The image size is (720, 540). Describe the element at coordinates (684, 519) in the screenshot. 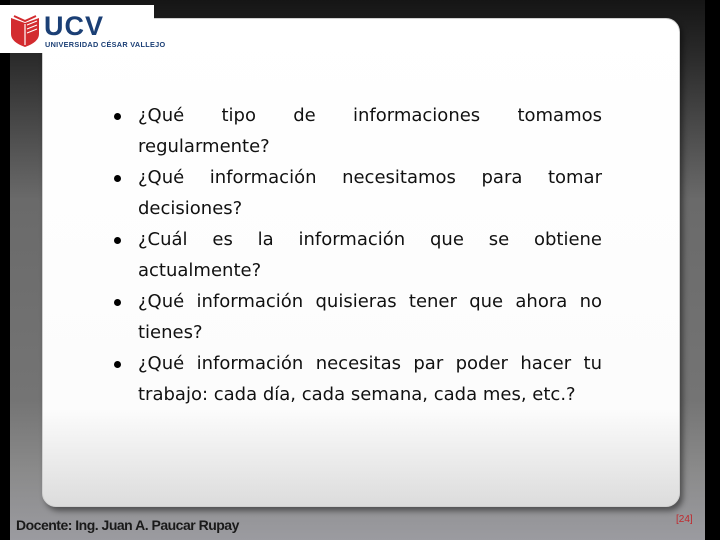

I see `page-number: [24]` at that location.